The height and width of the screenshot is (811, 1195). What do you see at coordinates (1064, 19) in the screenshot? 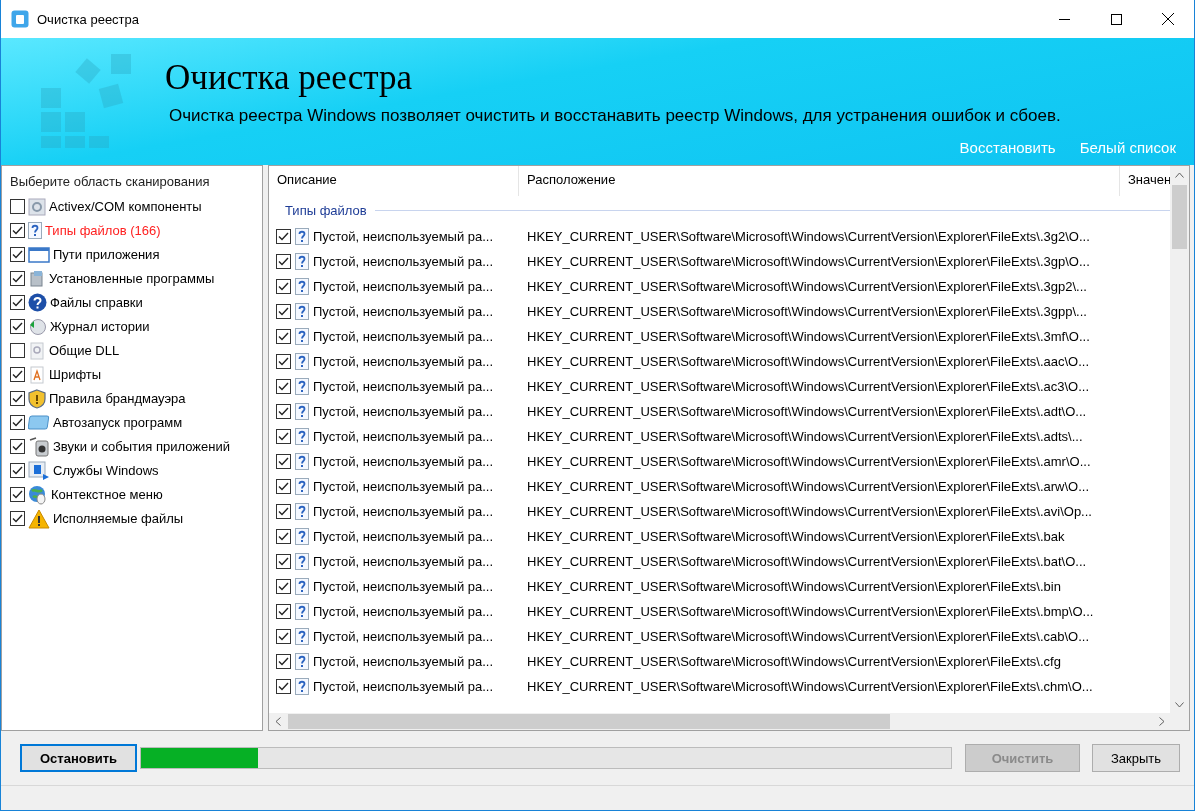
I see `minimize-icon` at bounding box center [1064, 19].